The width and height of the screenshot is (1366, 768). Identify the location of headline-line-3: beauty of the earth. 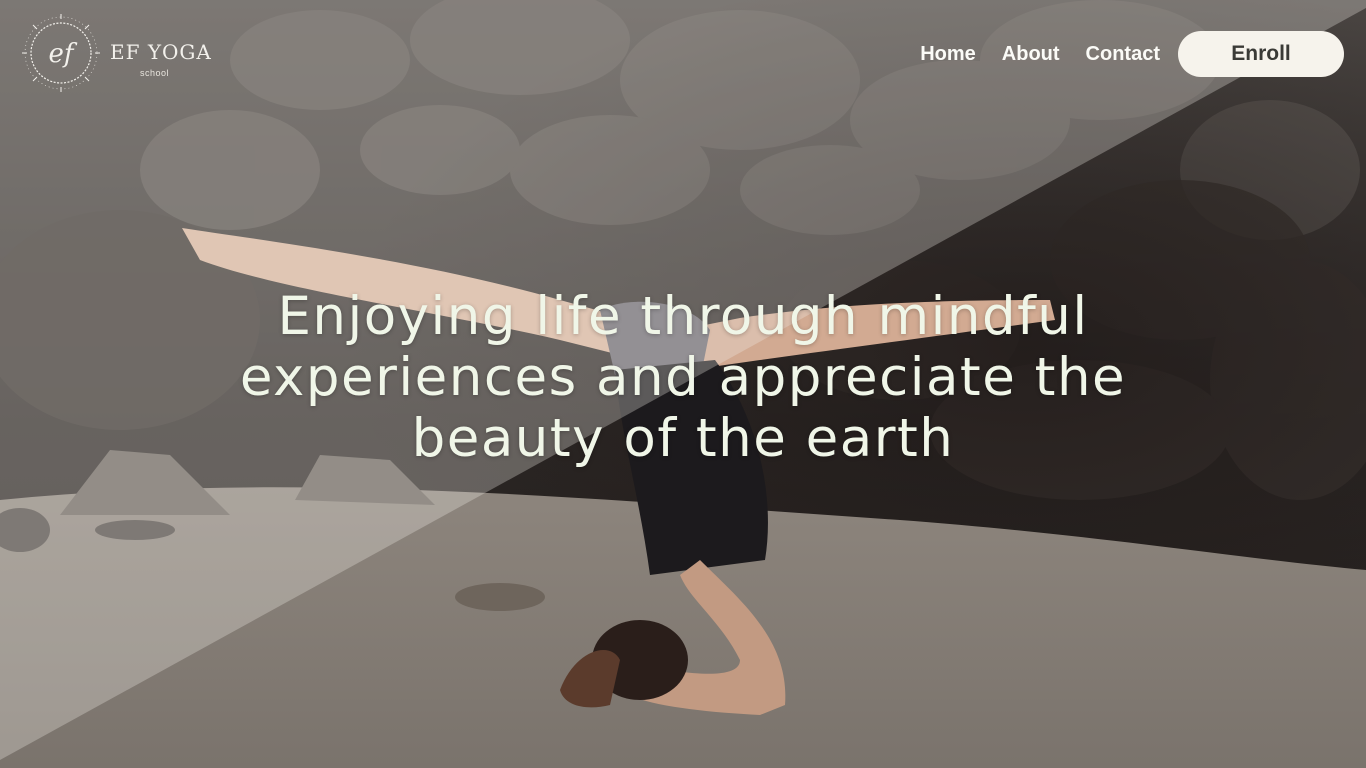
(683, 438).